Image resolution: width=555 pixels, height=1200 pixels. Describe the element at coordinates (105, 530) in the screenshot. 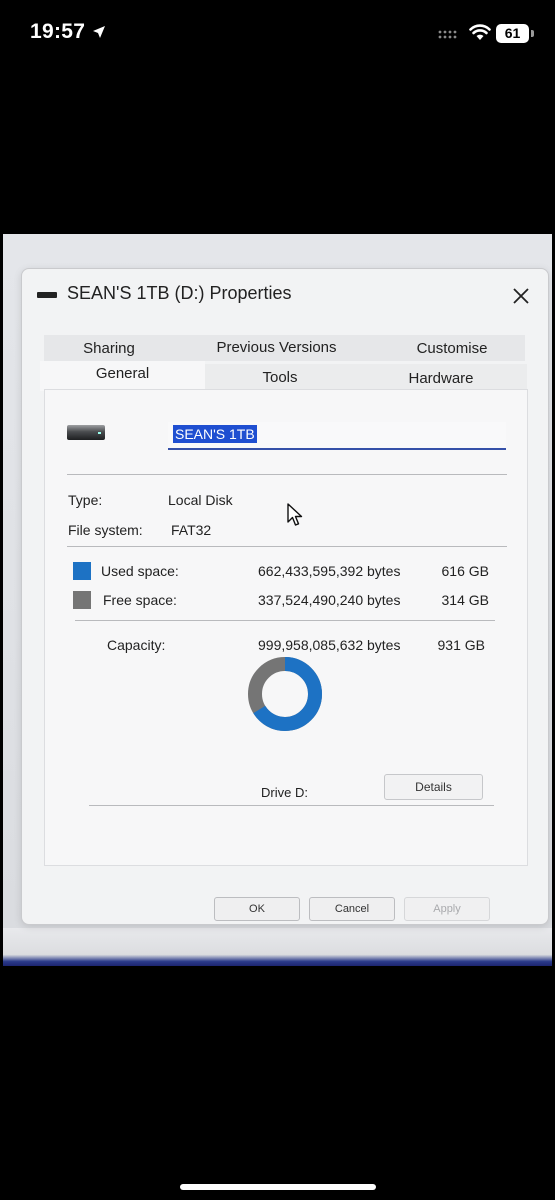

I see `file-system-label: File system:` at that location.